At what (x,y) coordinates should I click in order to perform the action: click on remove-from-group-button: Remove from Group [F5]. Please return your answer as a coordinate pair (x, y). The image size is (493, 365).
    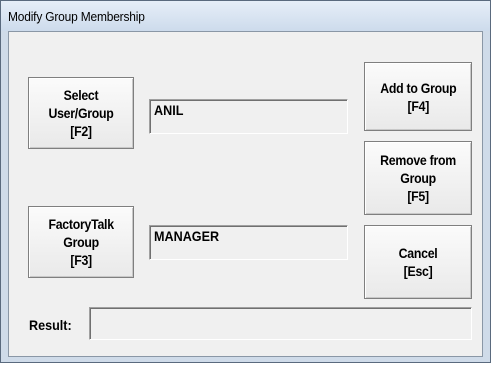
    Looking at the image, I should click on (418, 178).